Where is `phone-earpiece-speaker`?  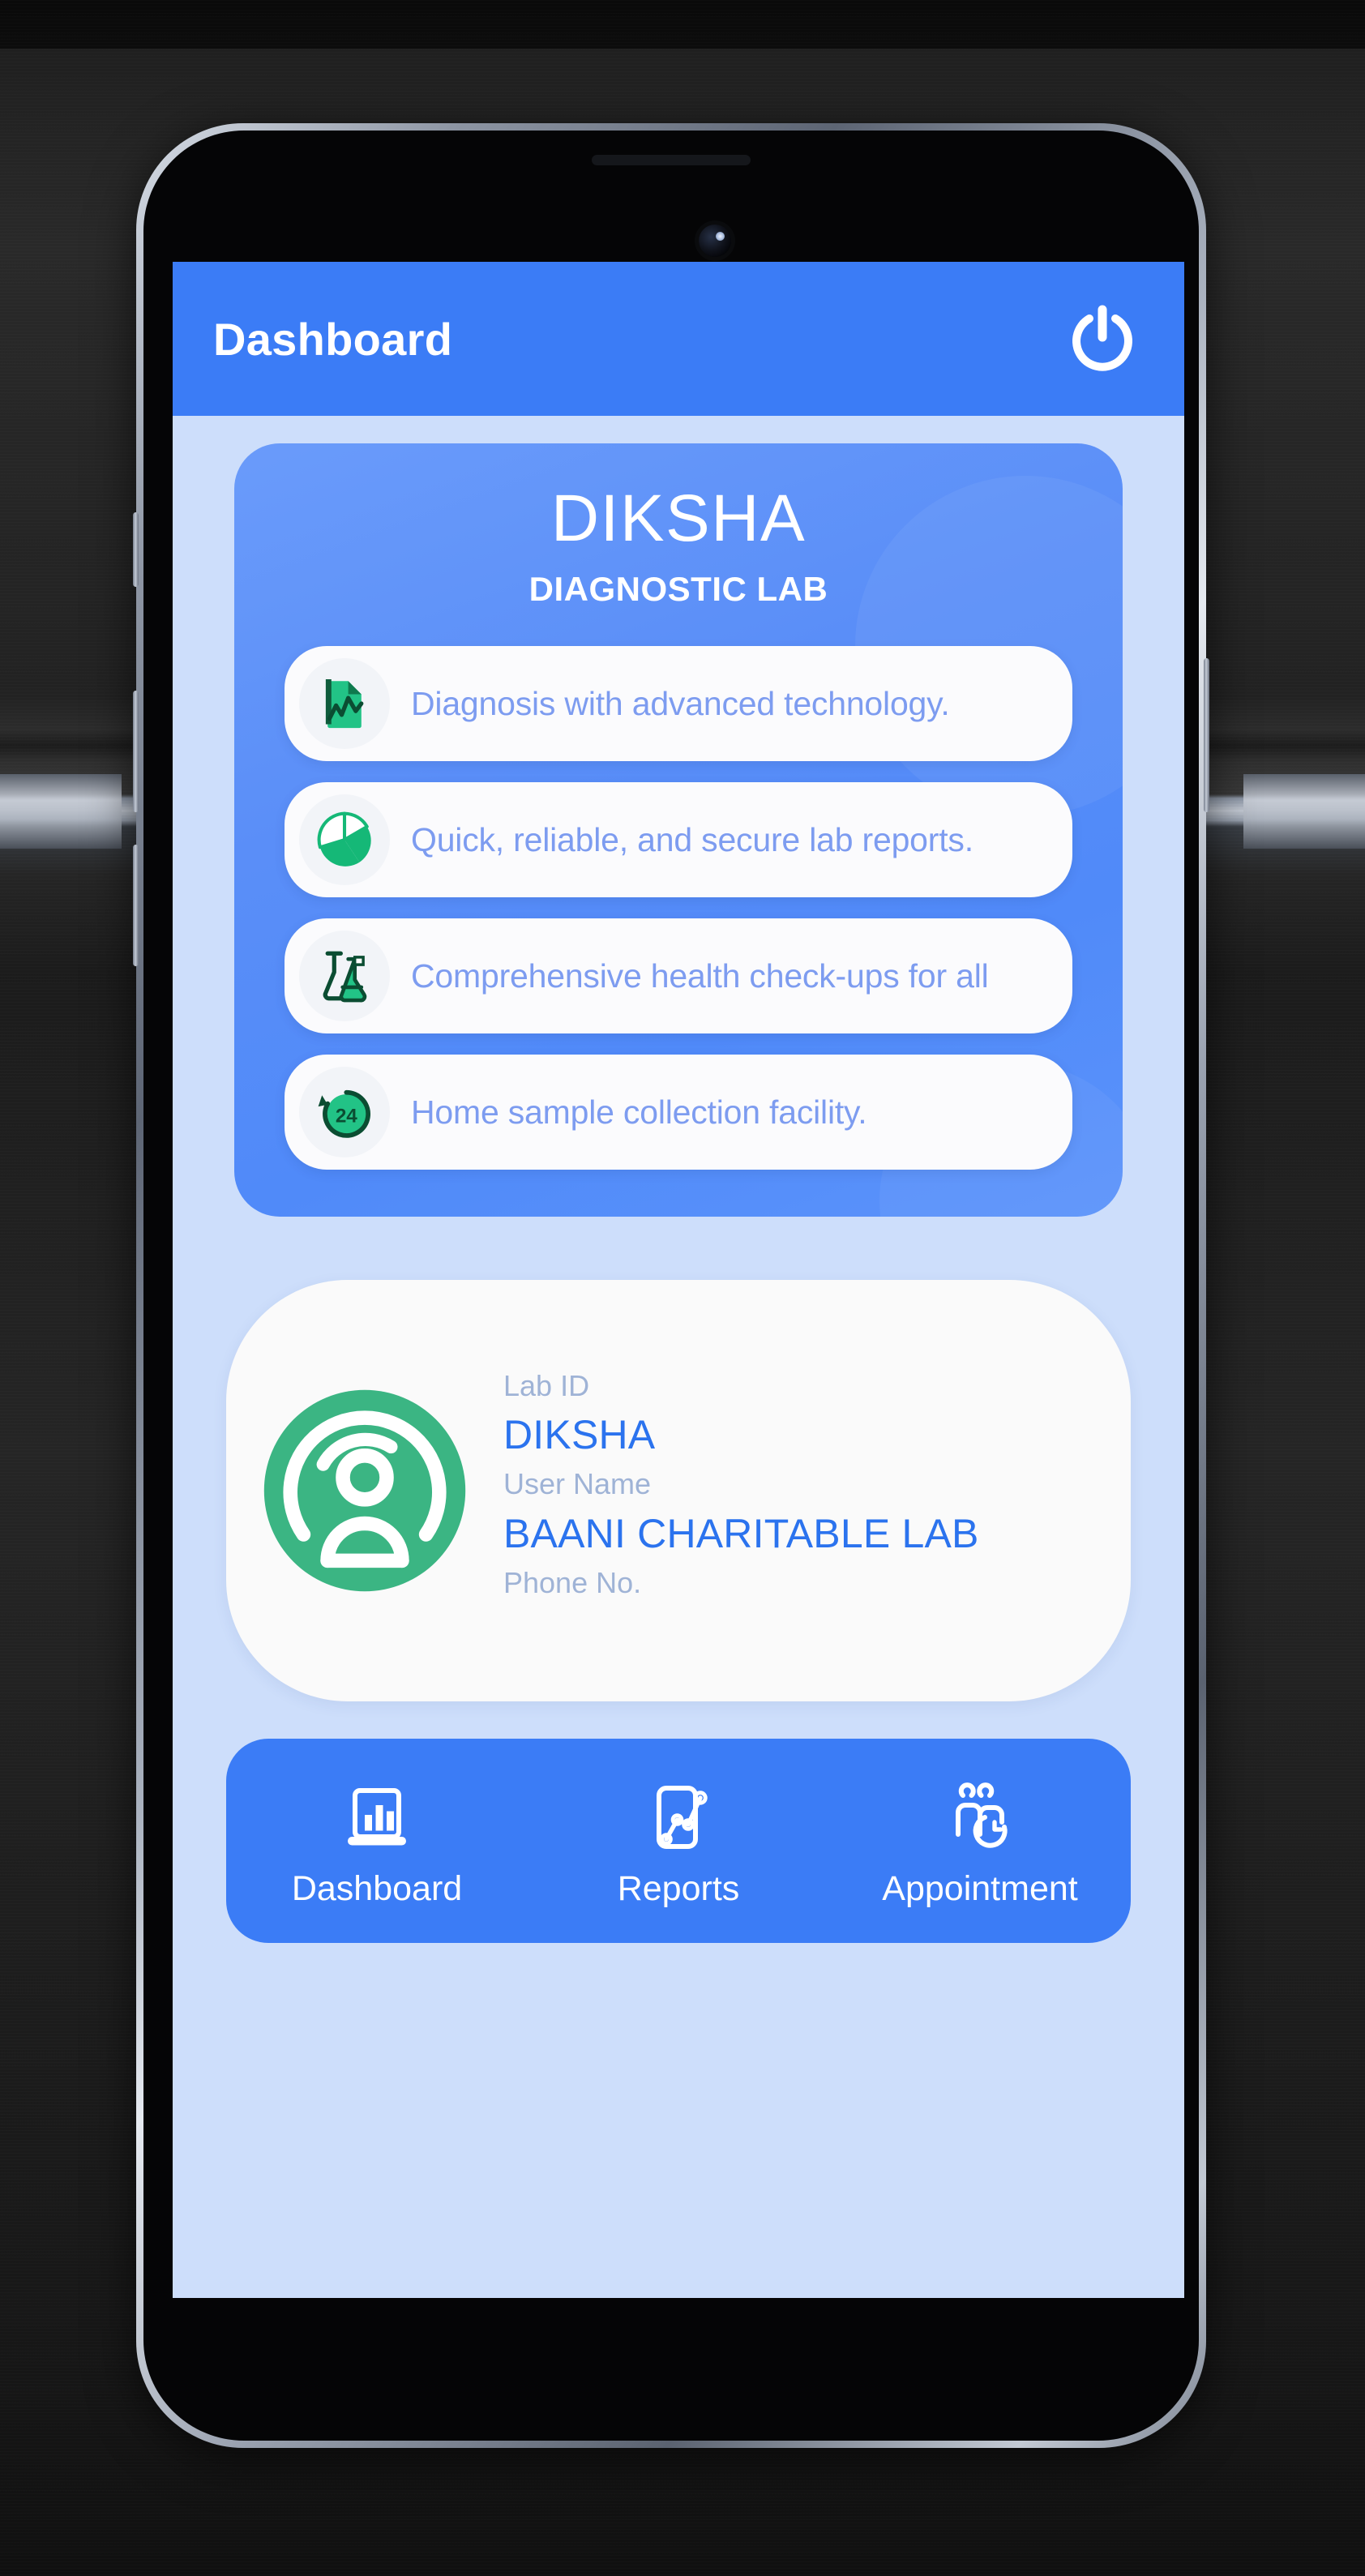
phone-earpiece-speaker is located at coordinates (671, 160).